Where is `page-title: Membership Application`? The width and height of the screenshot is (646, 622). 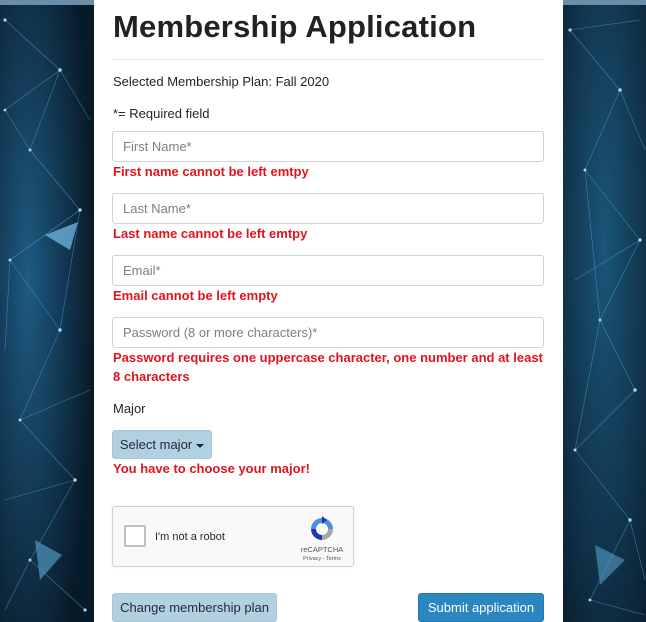
page-title: Membership Application is located at coordinates (295, 26).